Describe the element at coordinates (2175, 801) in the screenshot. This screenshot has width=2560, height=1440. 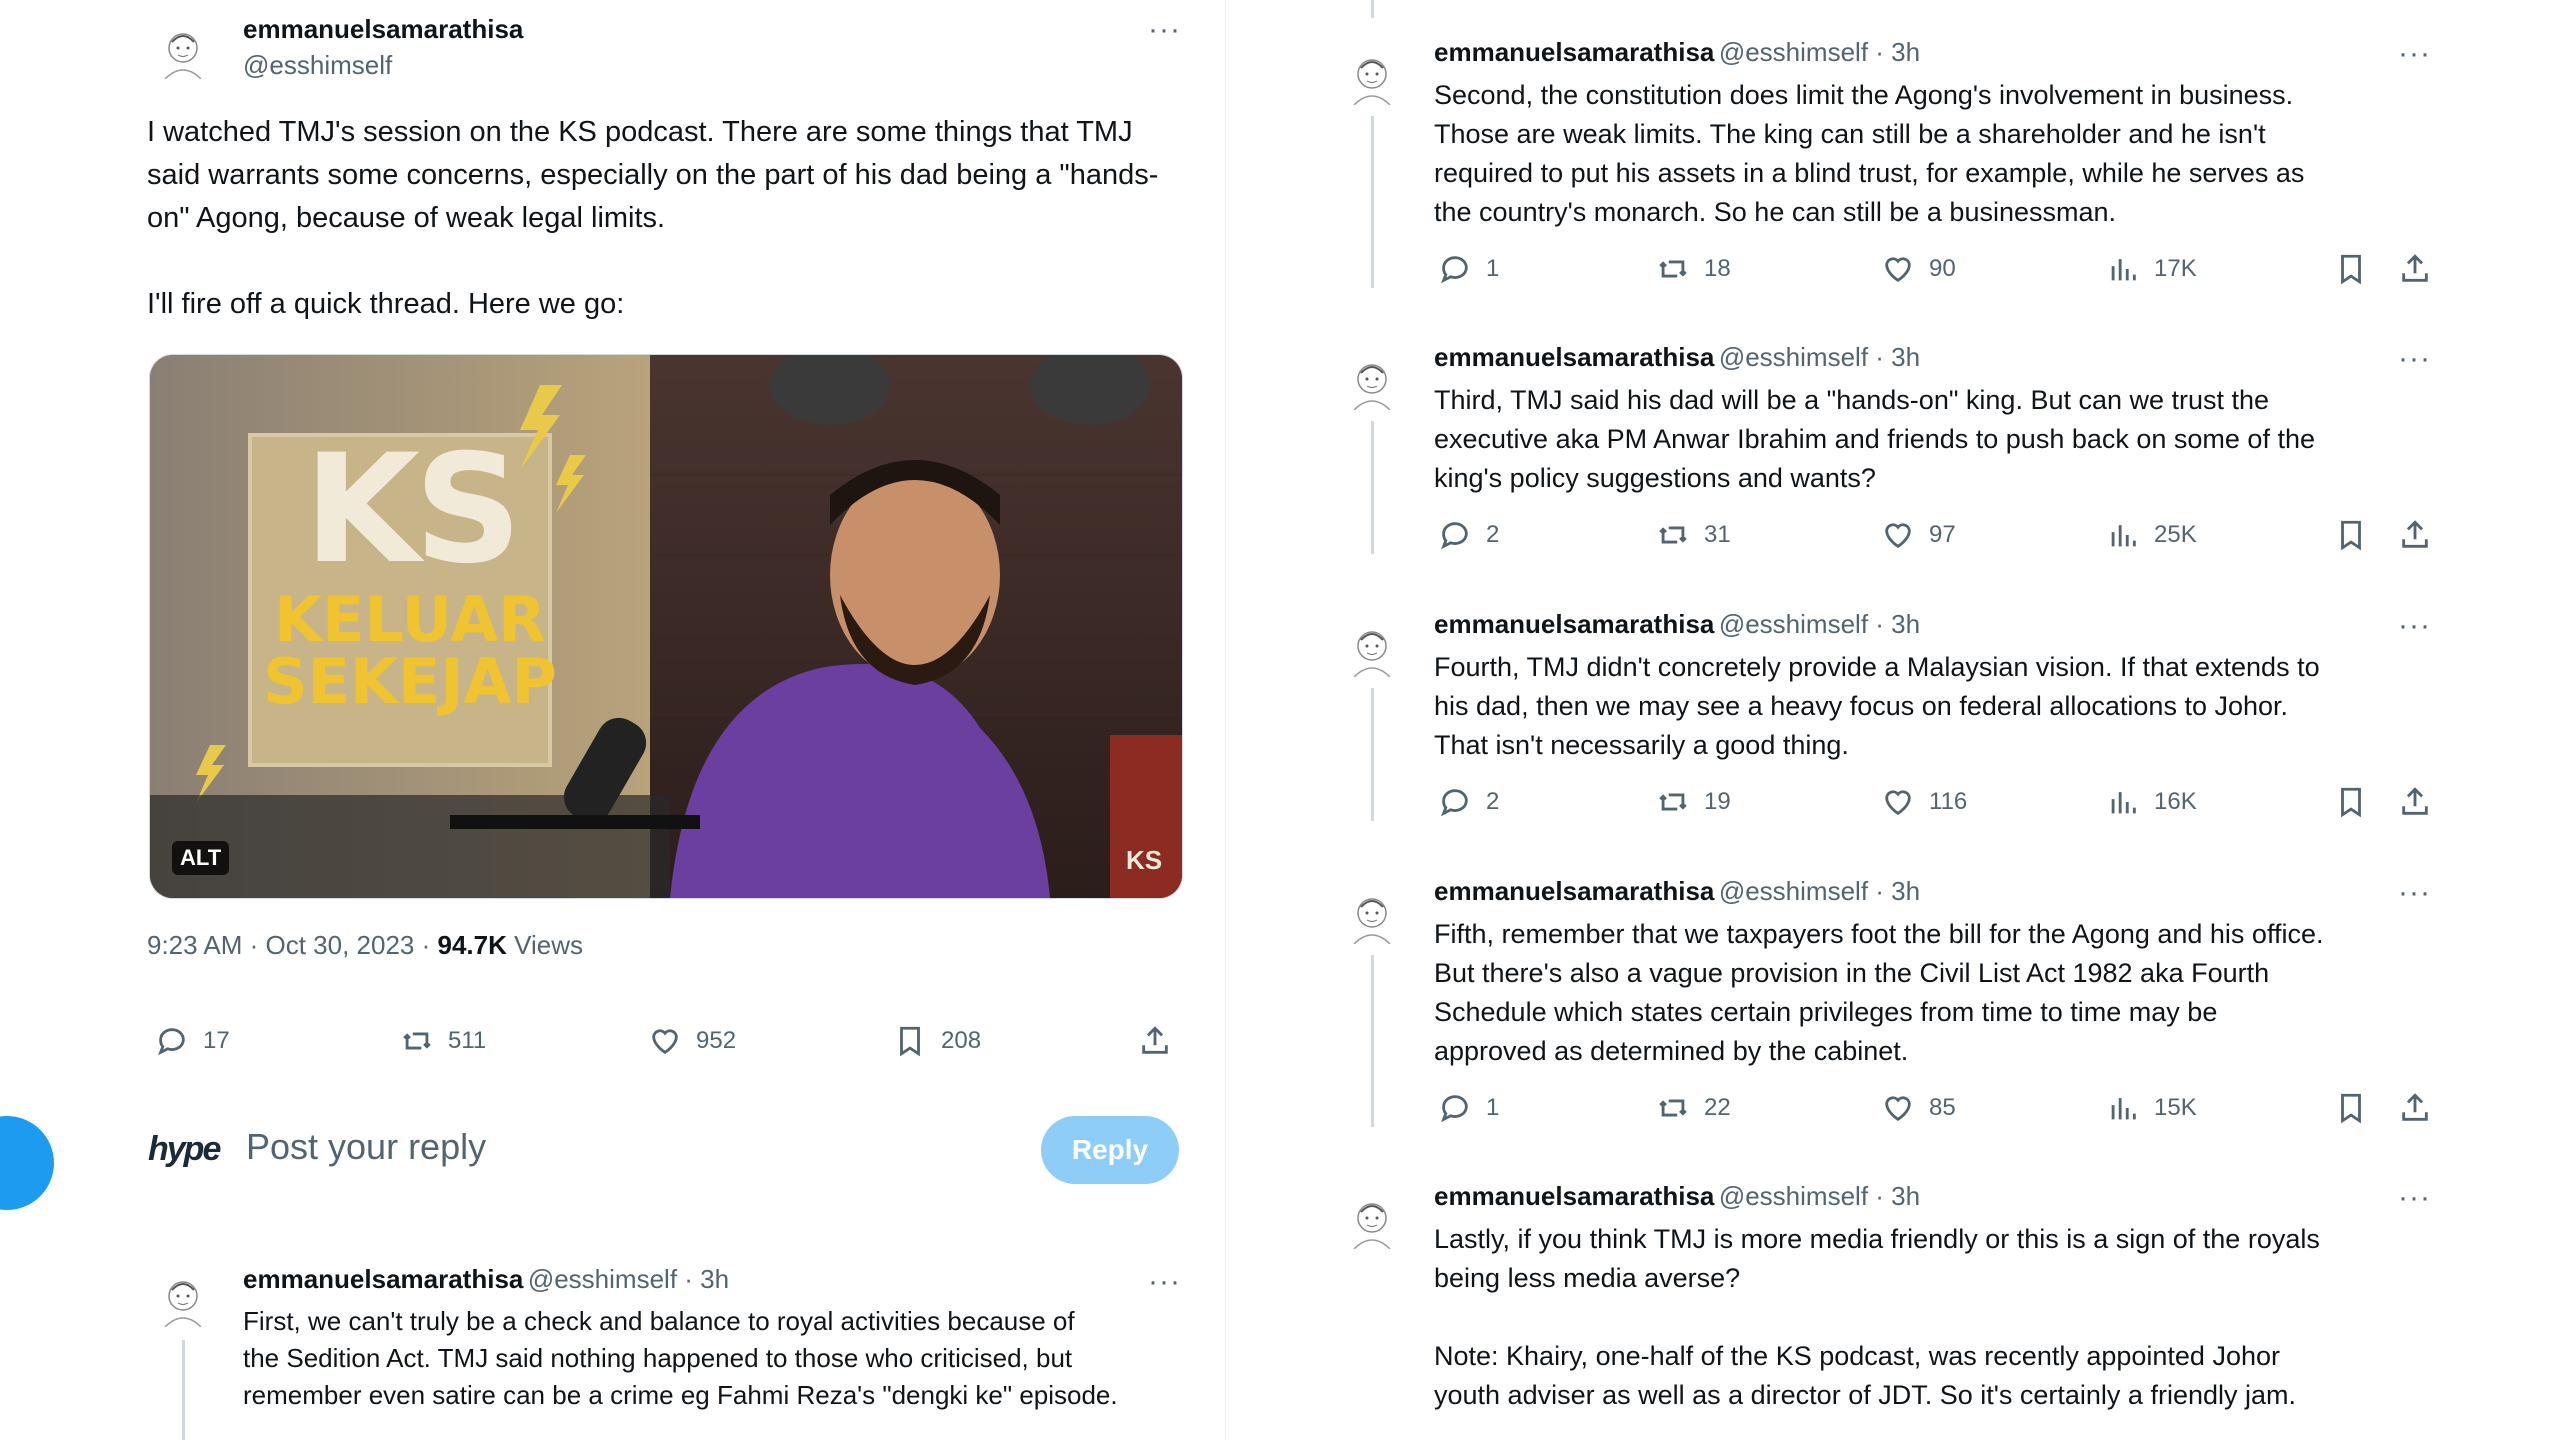
I see `views-count: 16K` at that location.